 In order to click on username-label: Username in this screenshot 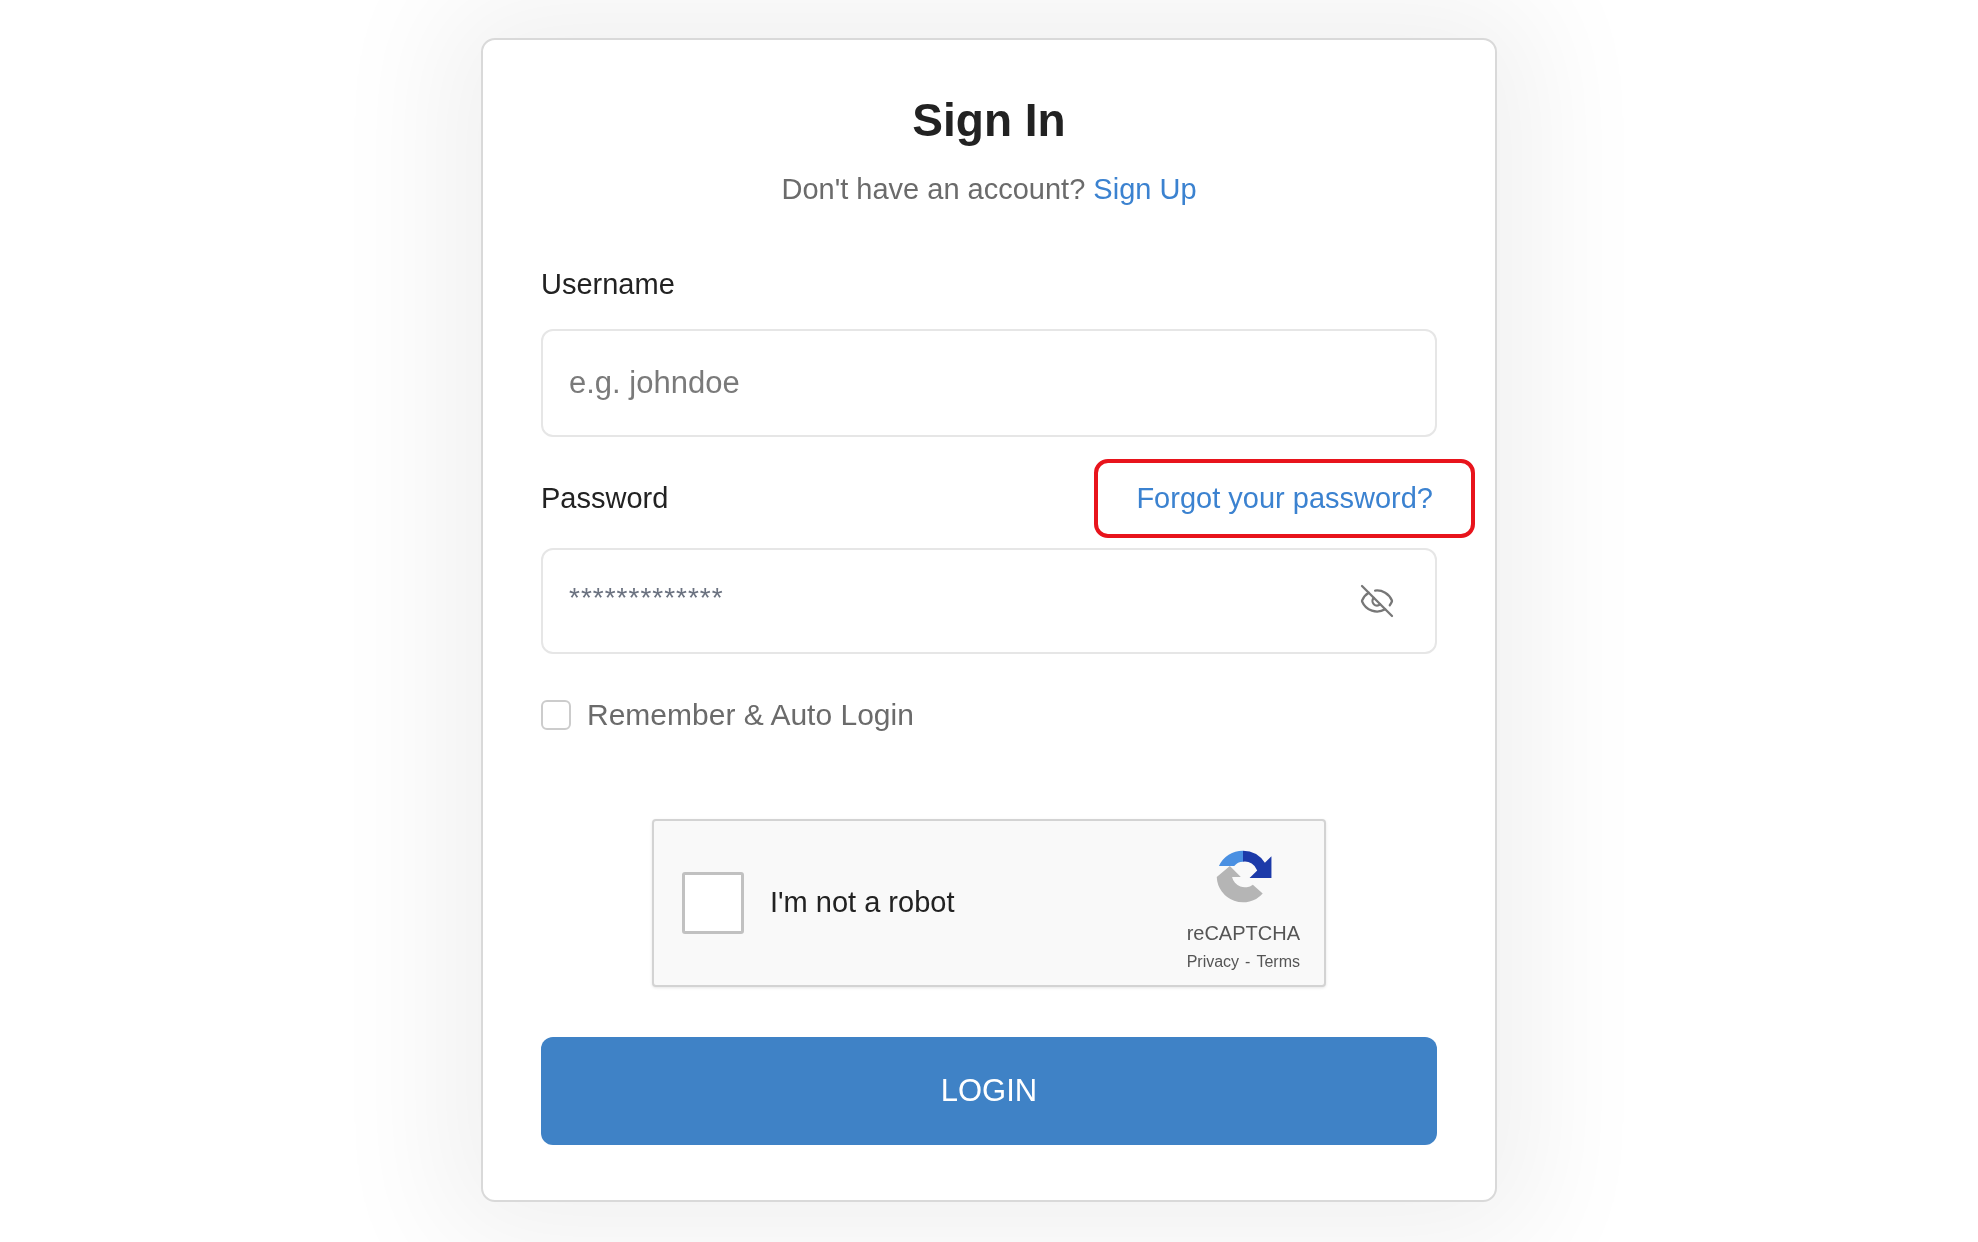, I will do `click(608, 284)`.